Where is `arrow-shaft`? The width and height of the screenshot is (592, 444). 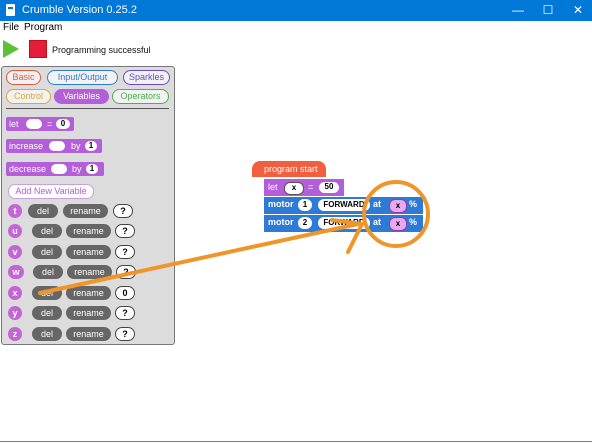
arrow-shaft is located at coordinates (199, 258).